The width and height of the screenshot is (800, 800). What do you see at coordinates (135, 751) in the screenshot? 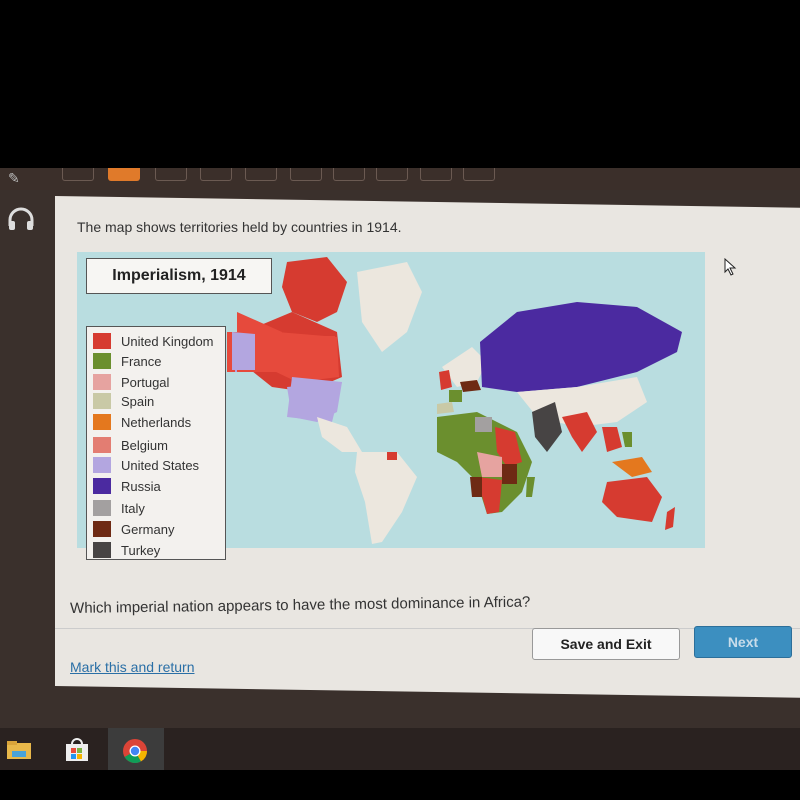
I see `chrome-icon` at bounding box center [135, 751].